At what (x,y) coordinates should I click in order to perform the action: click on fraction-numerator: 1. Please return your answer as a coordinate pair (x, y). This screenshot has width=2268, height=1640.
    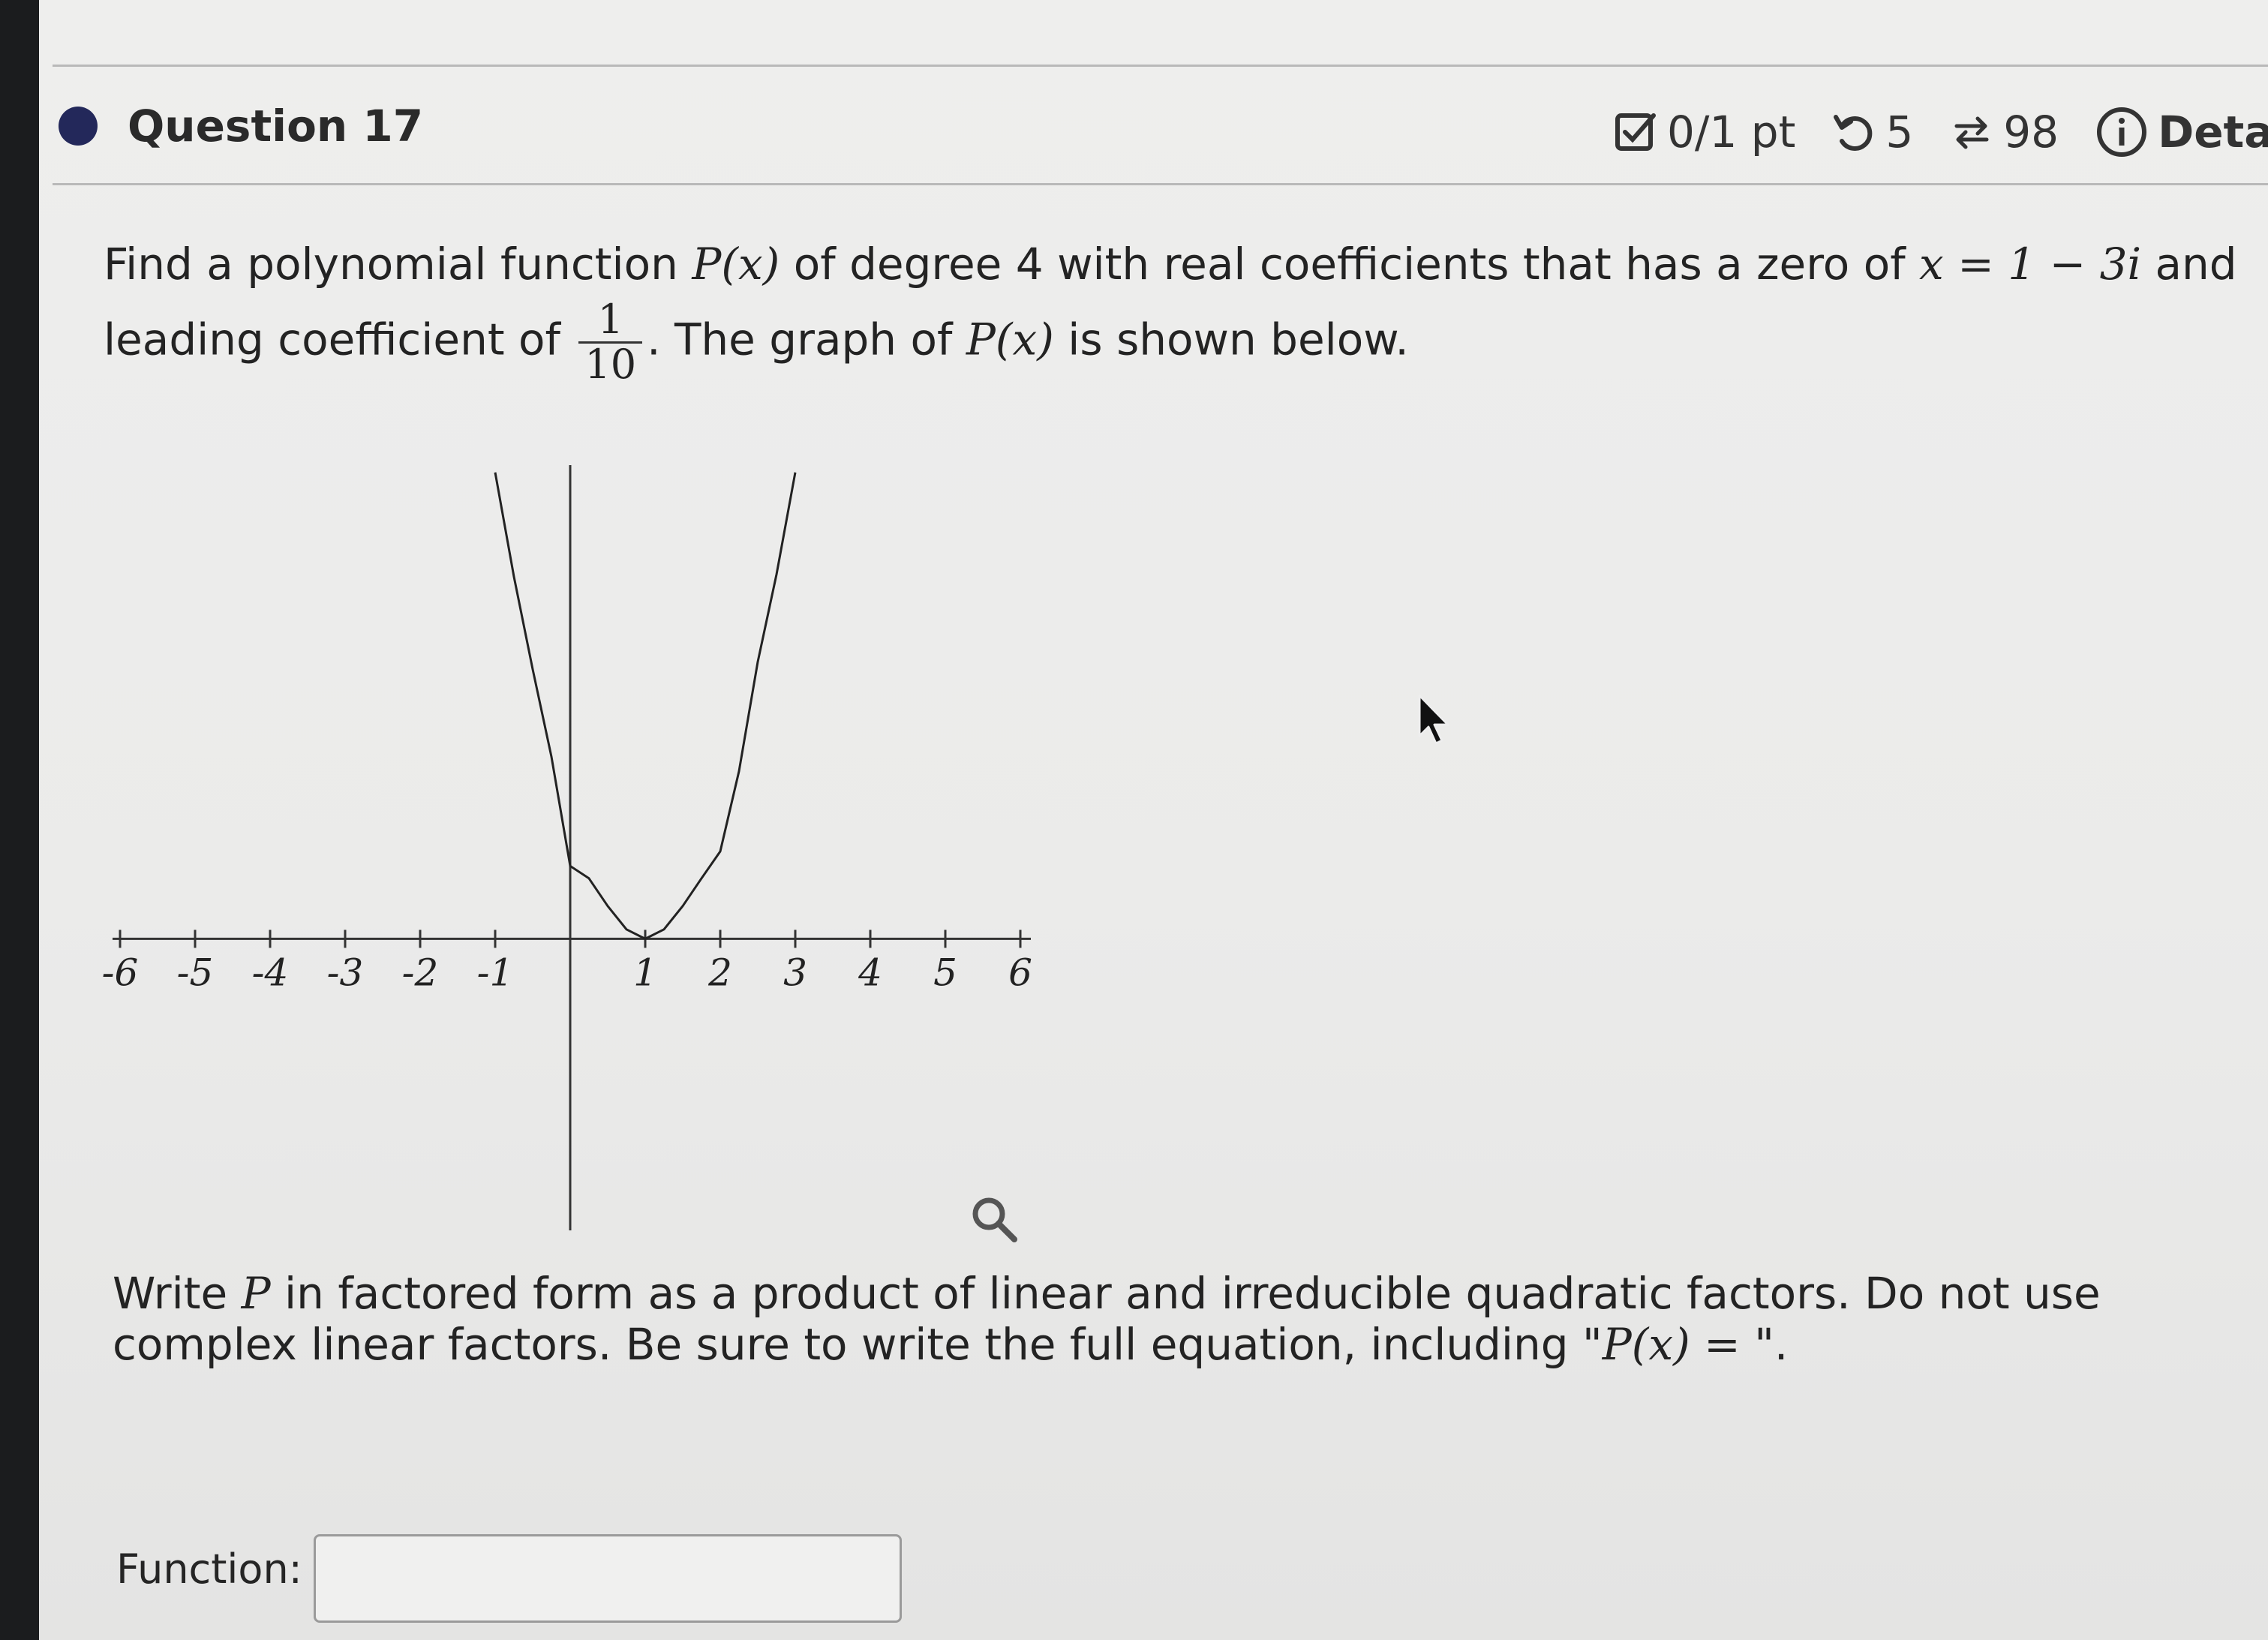
    Looking at the image, I should click on (610, 321).